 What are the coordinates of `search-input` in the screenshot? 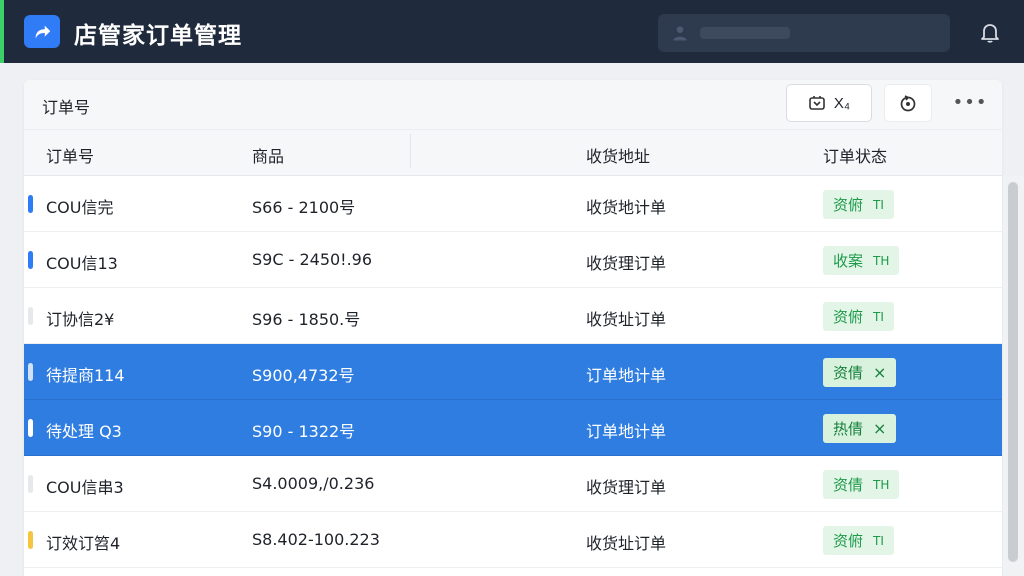 It's located at (804, 33).